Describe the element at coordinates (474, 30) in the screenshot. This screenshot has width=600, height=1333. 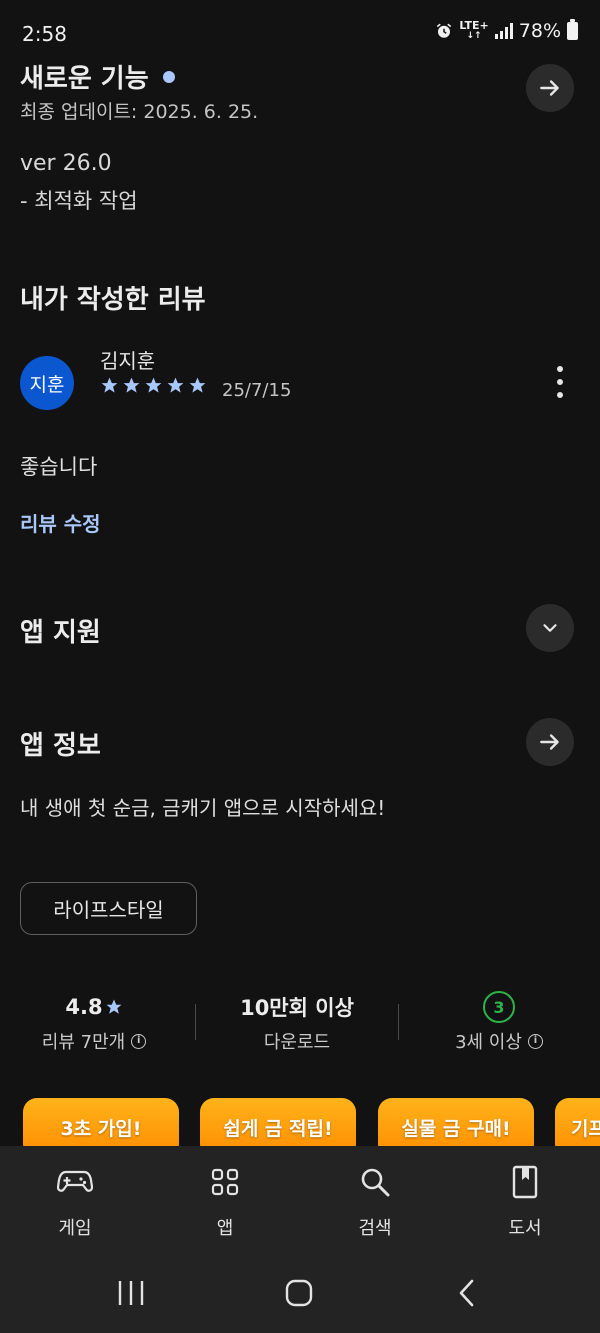
I see `network-type: LTE+ ↓↑` at that location.